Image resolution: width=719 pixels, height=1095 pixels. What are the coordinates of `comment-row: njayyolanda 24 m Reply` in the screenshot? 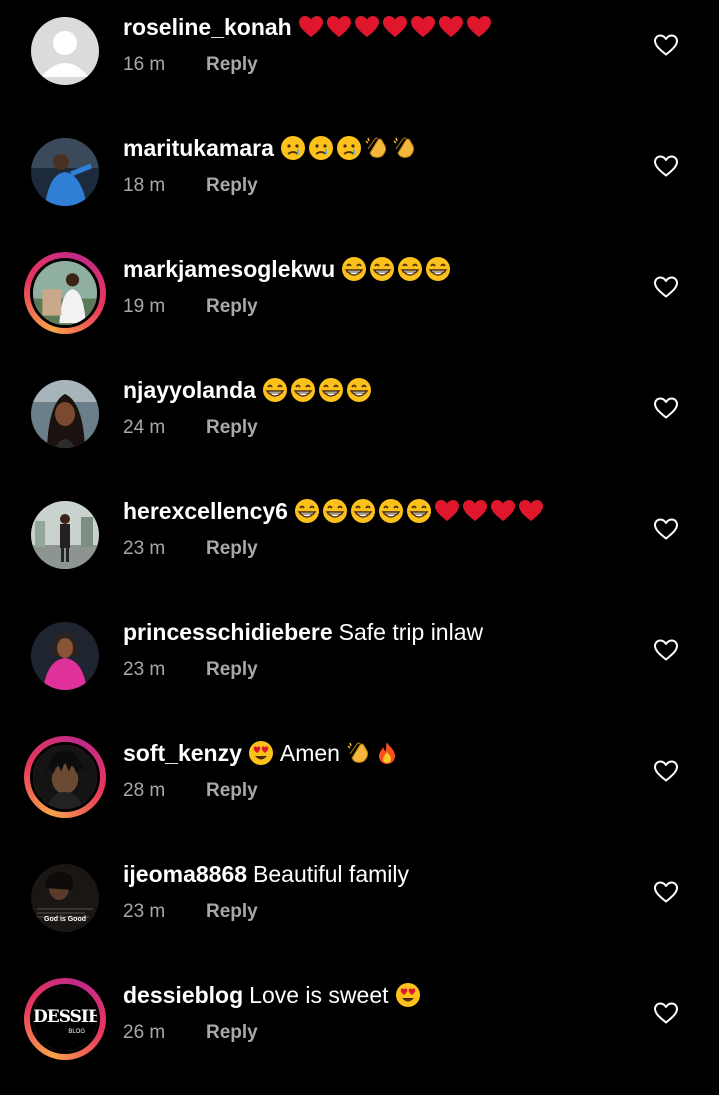 It's located at (359, 429).